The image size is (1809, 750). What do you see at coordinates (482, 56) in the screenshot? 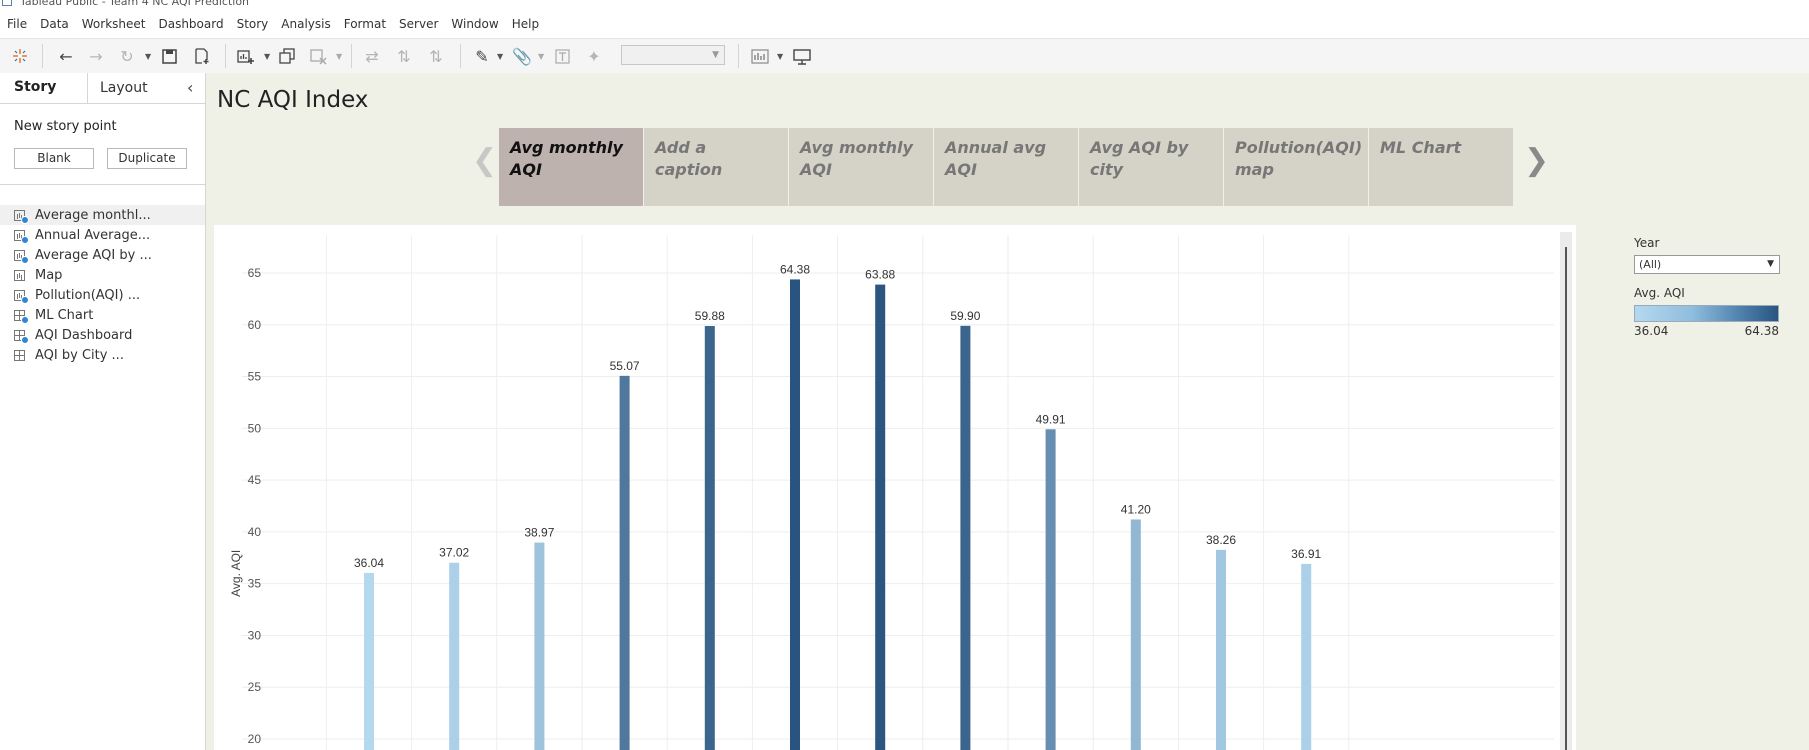
I see `highlight-pen-icon: ✎` at bounding box center [482, 56].